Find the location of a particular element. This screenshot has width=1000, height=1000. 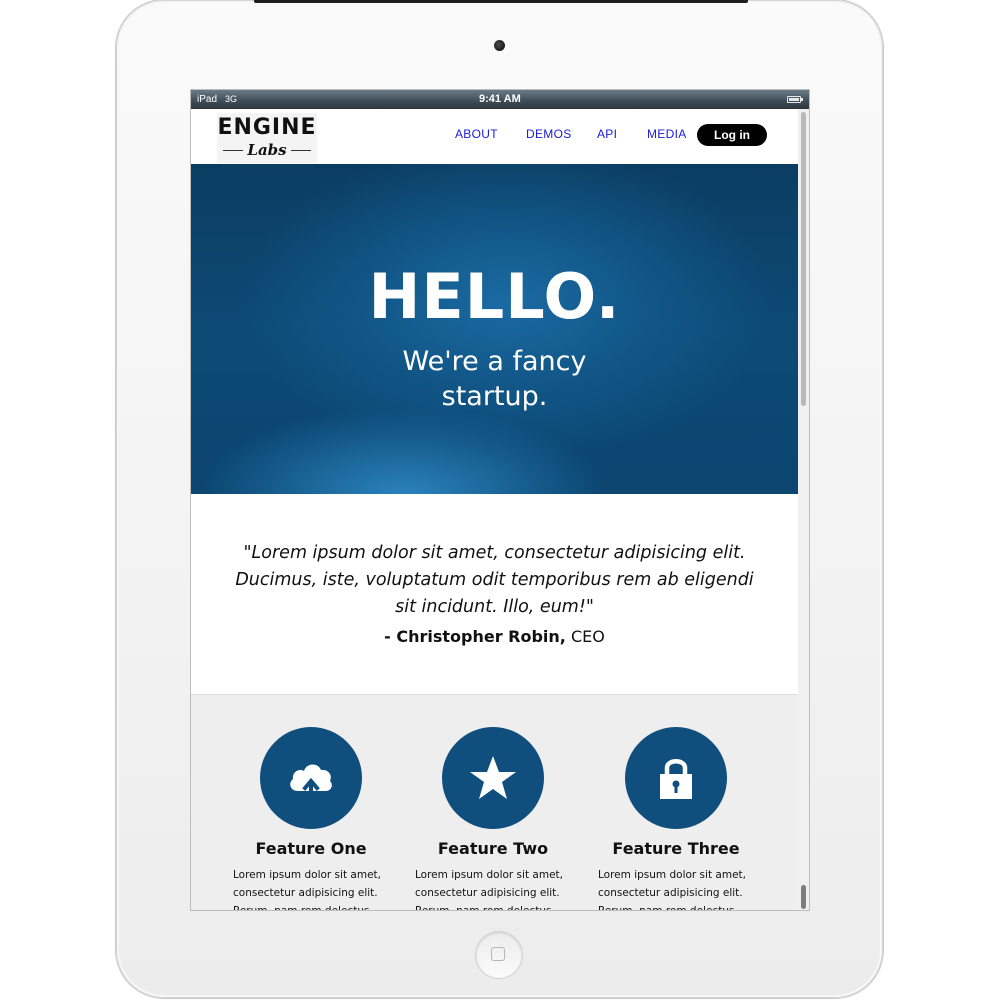

logo: ENGINE Labs is located at coordinates (267, 138).